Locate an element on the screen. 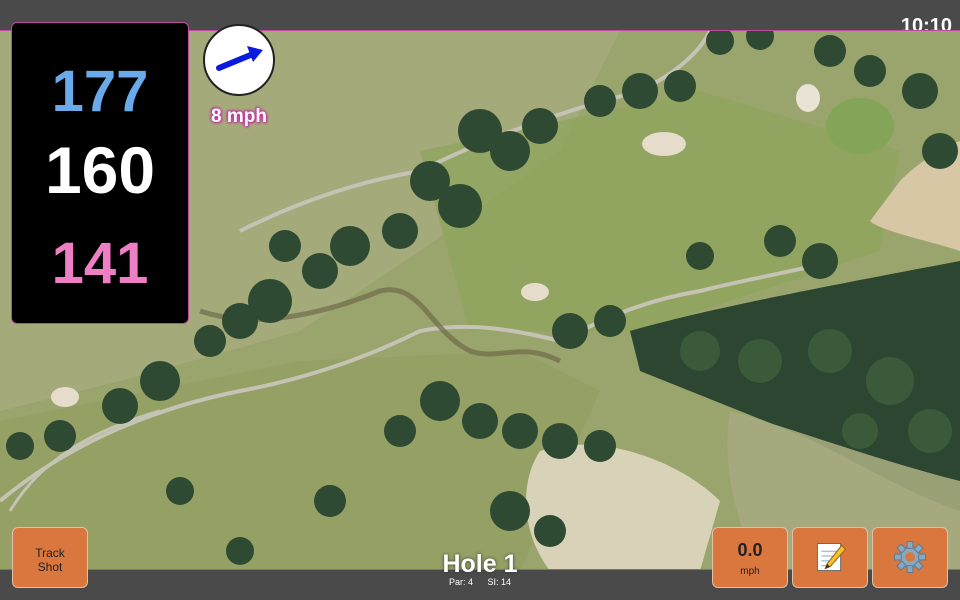  yardage-panel: 177 160 141 is located at coordinates (100, 173).